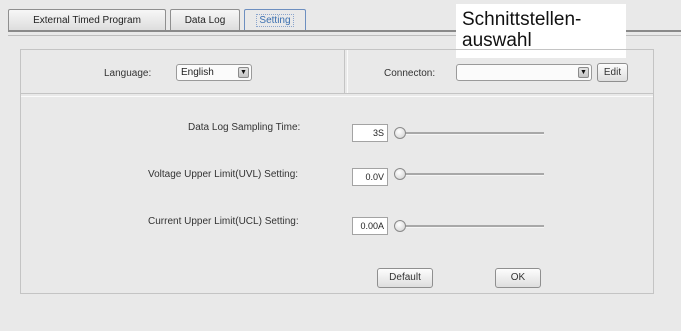  Describe the element at coordinates (370, 133) in the screenshot. I see `sampling-time-field: 3S` at that location.